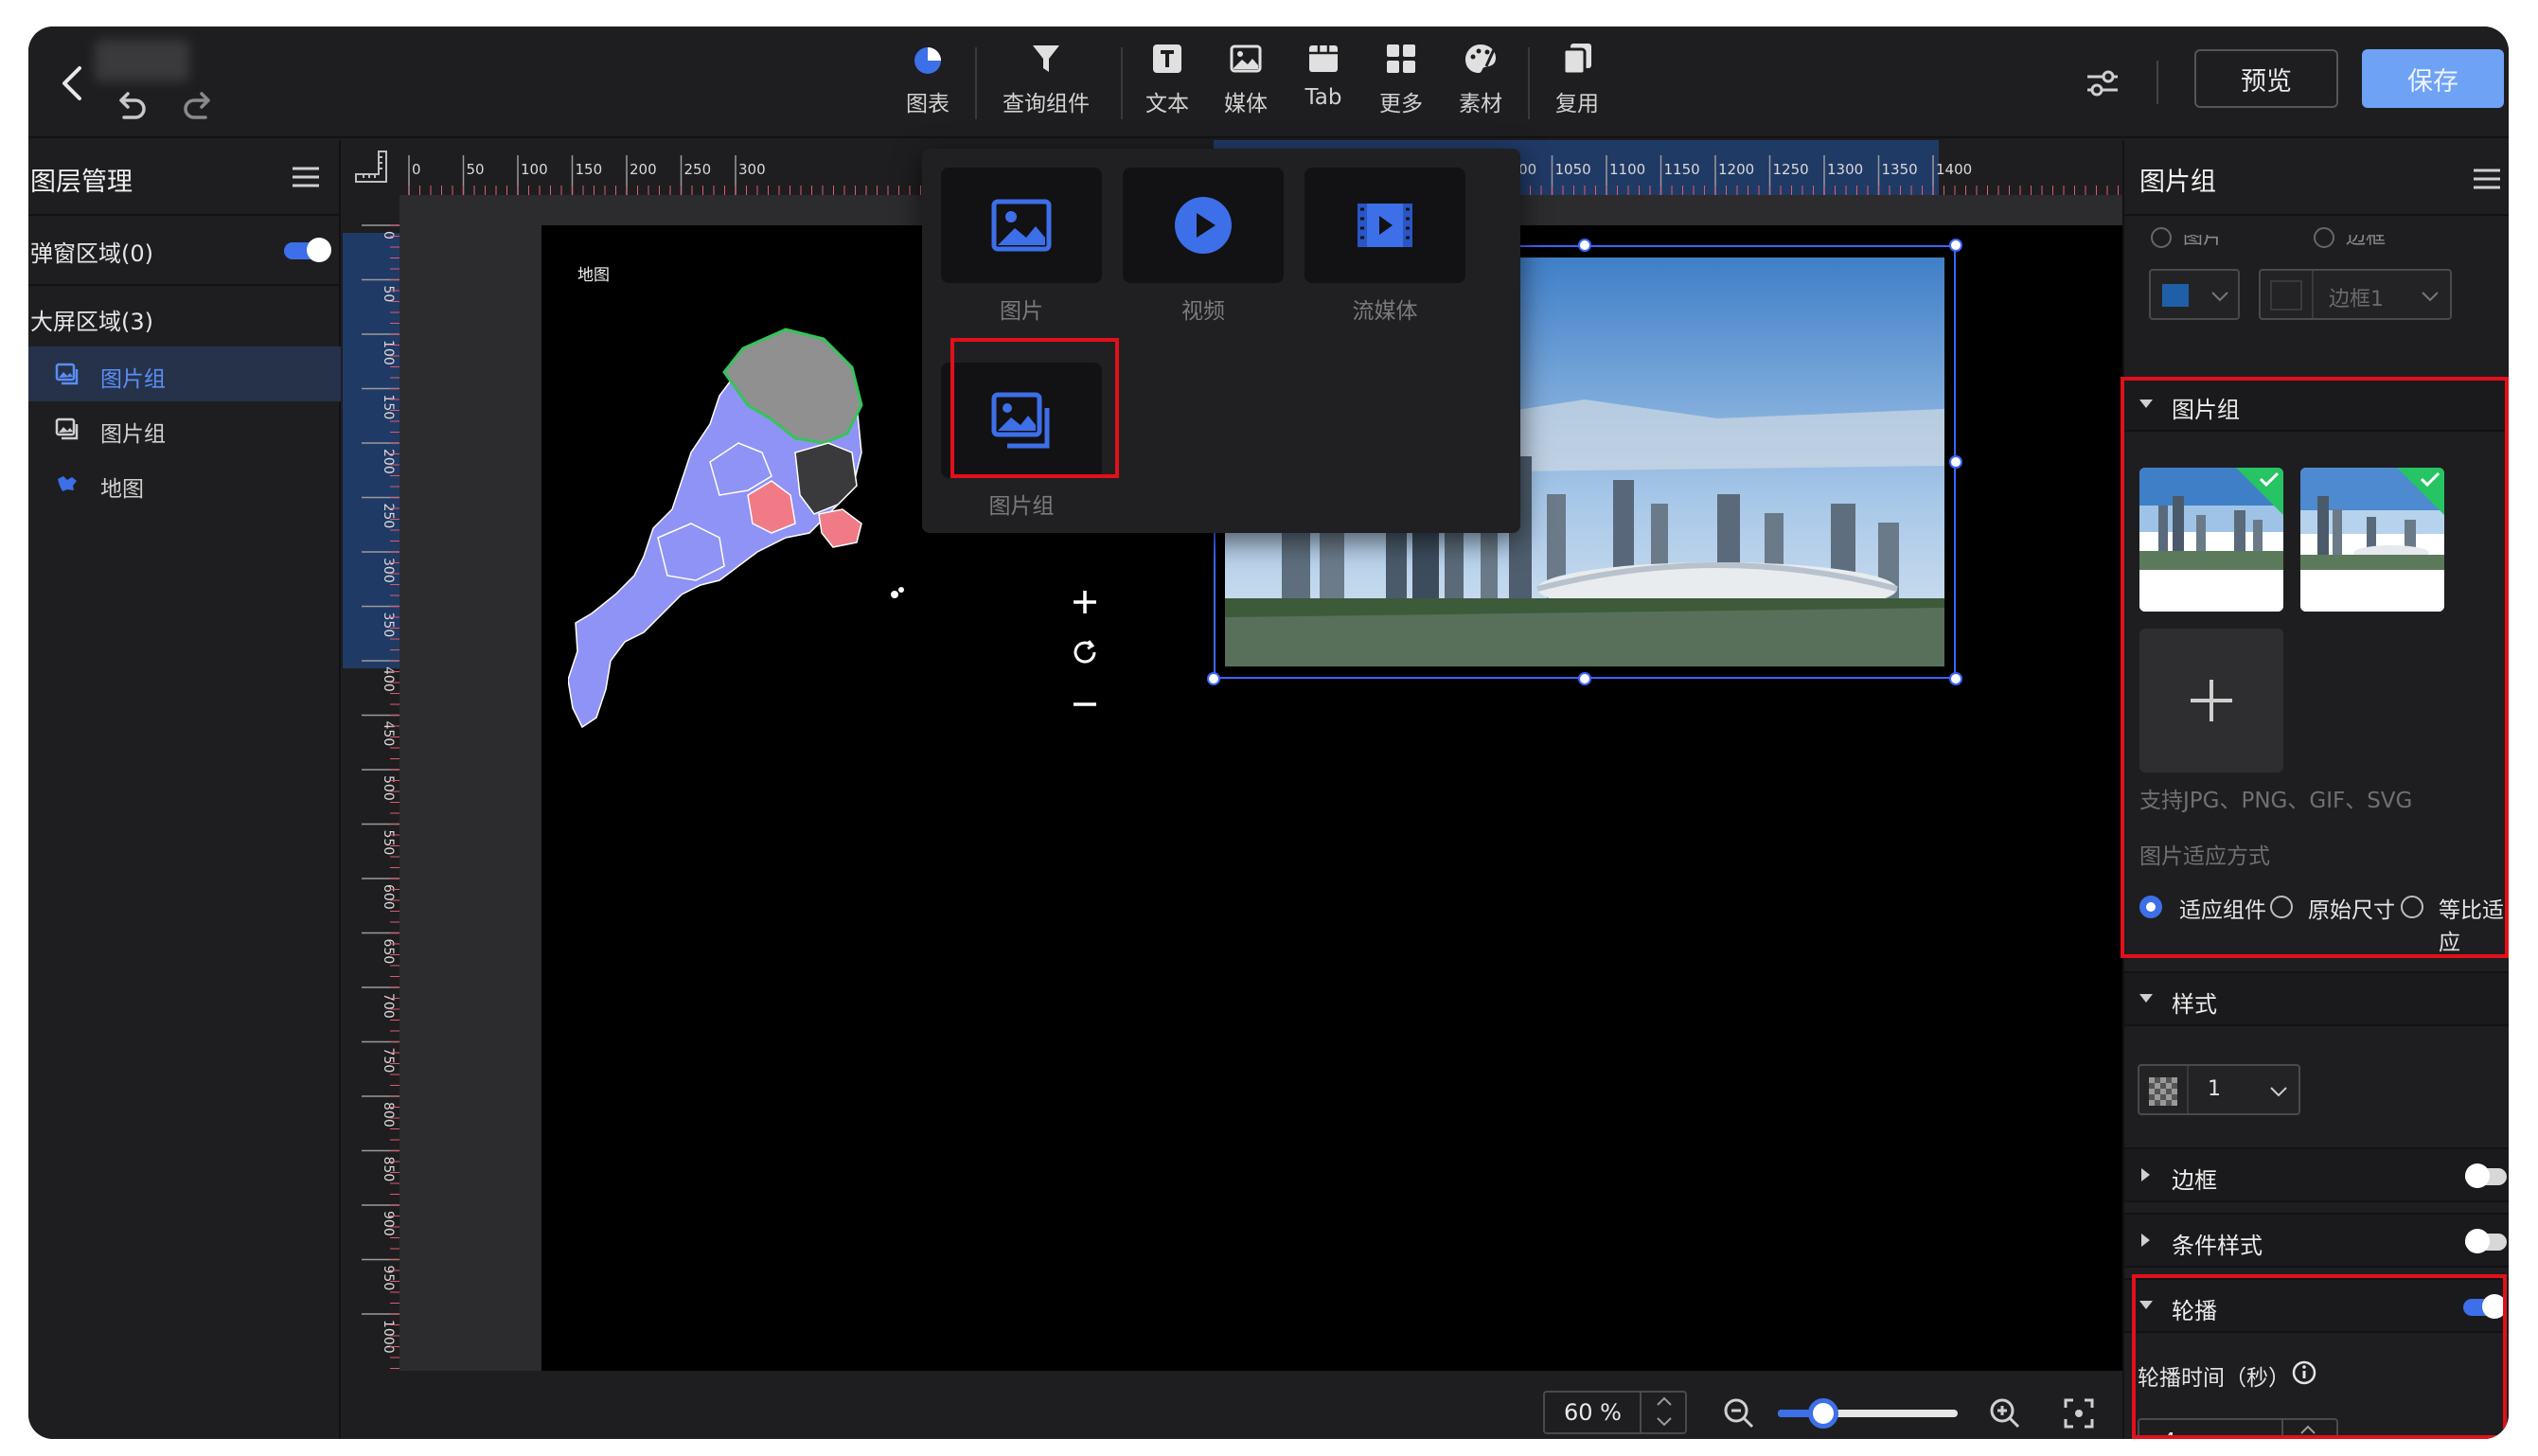 The image size is (2538, 1456). What do you see at coordinates (2102, 84) in the screenshot?
I see `settings-sliders-icon` at bounding box center [2102, 84].